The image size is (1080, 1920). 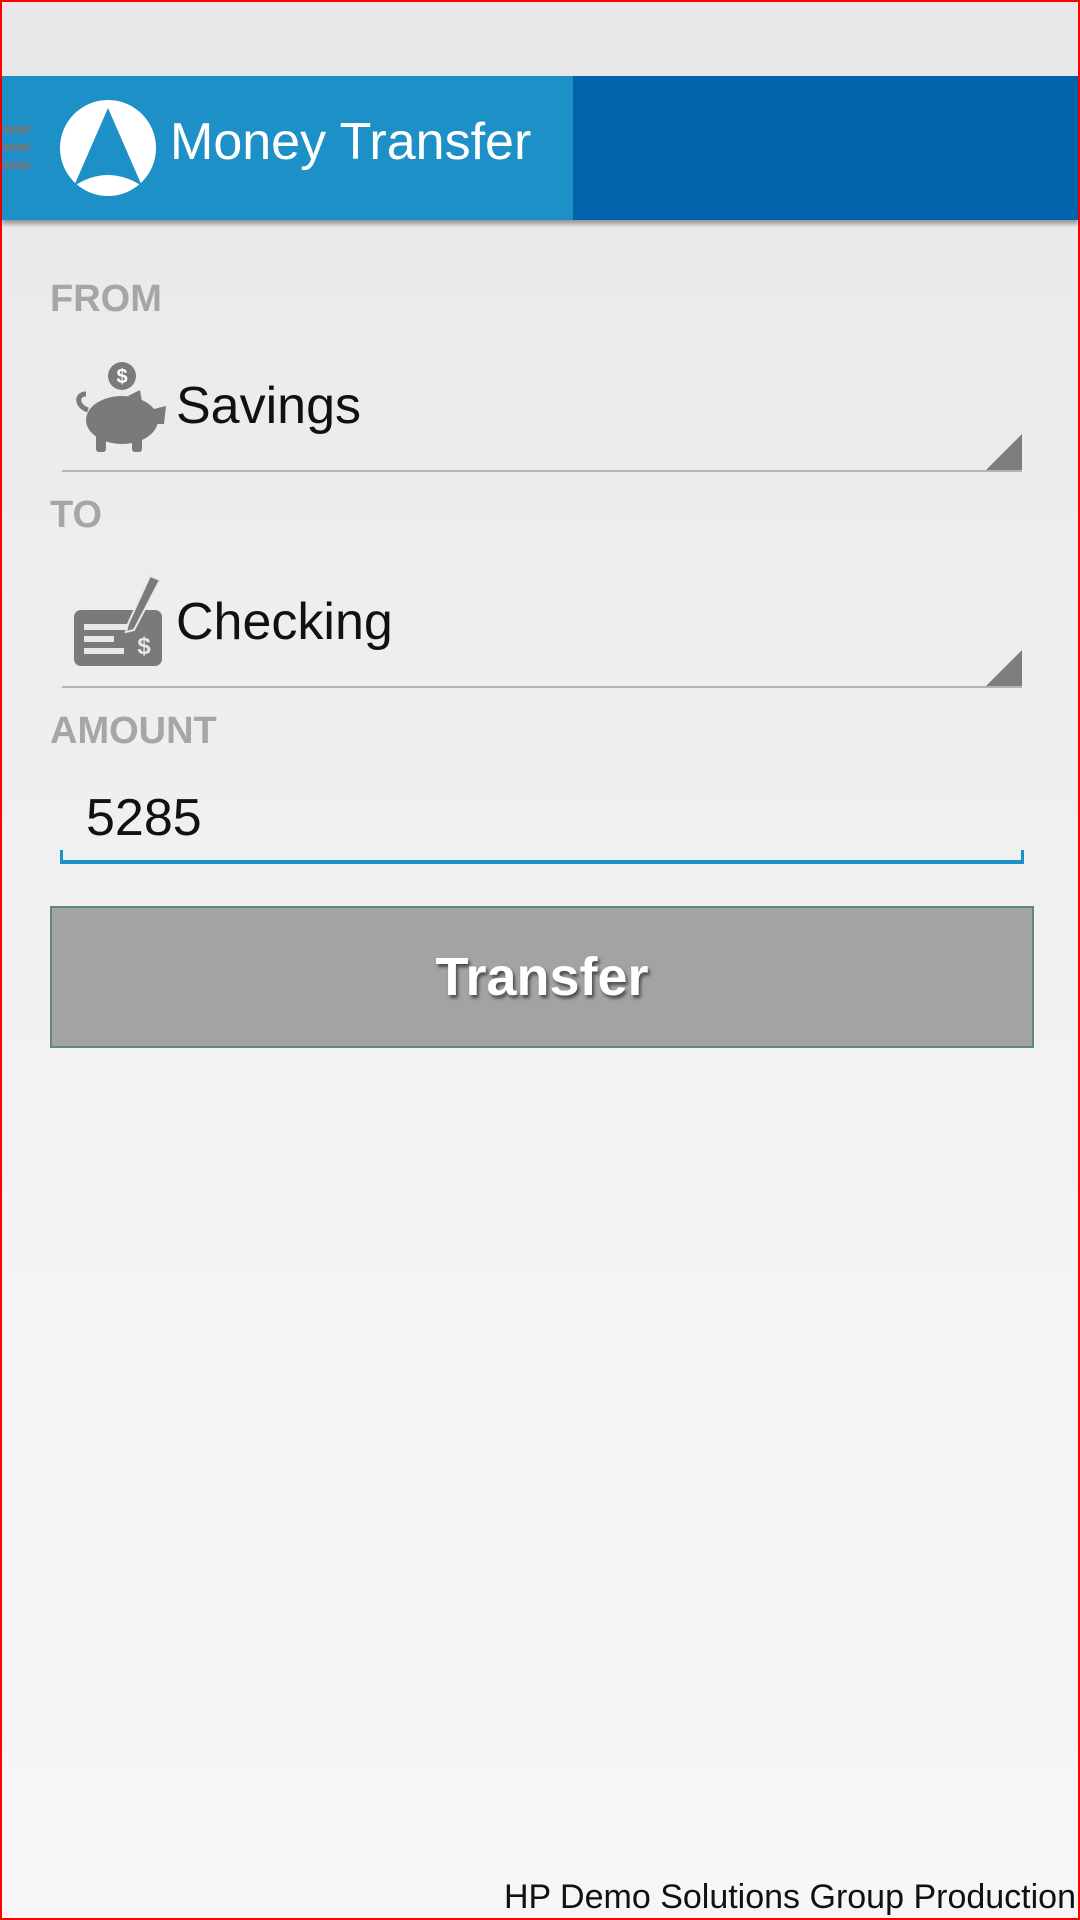 I want to click on amount-label: AMOUNT, so click(x=133, y=731).